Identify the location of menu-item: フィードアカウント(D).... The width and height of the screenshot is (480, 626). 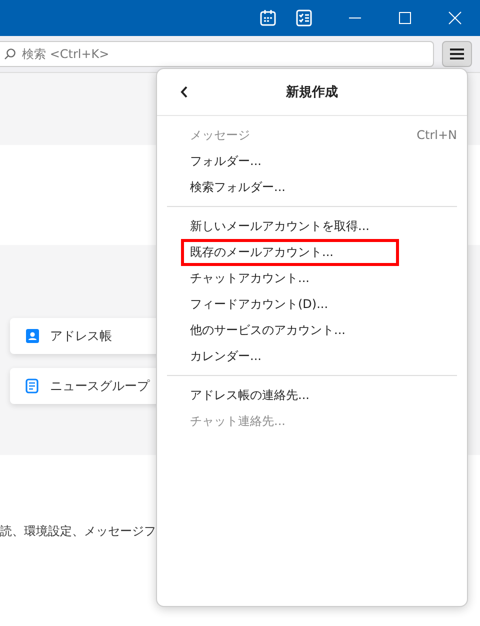
(312, 304).